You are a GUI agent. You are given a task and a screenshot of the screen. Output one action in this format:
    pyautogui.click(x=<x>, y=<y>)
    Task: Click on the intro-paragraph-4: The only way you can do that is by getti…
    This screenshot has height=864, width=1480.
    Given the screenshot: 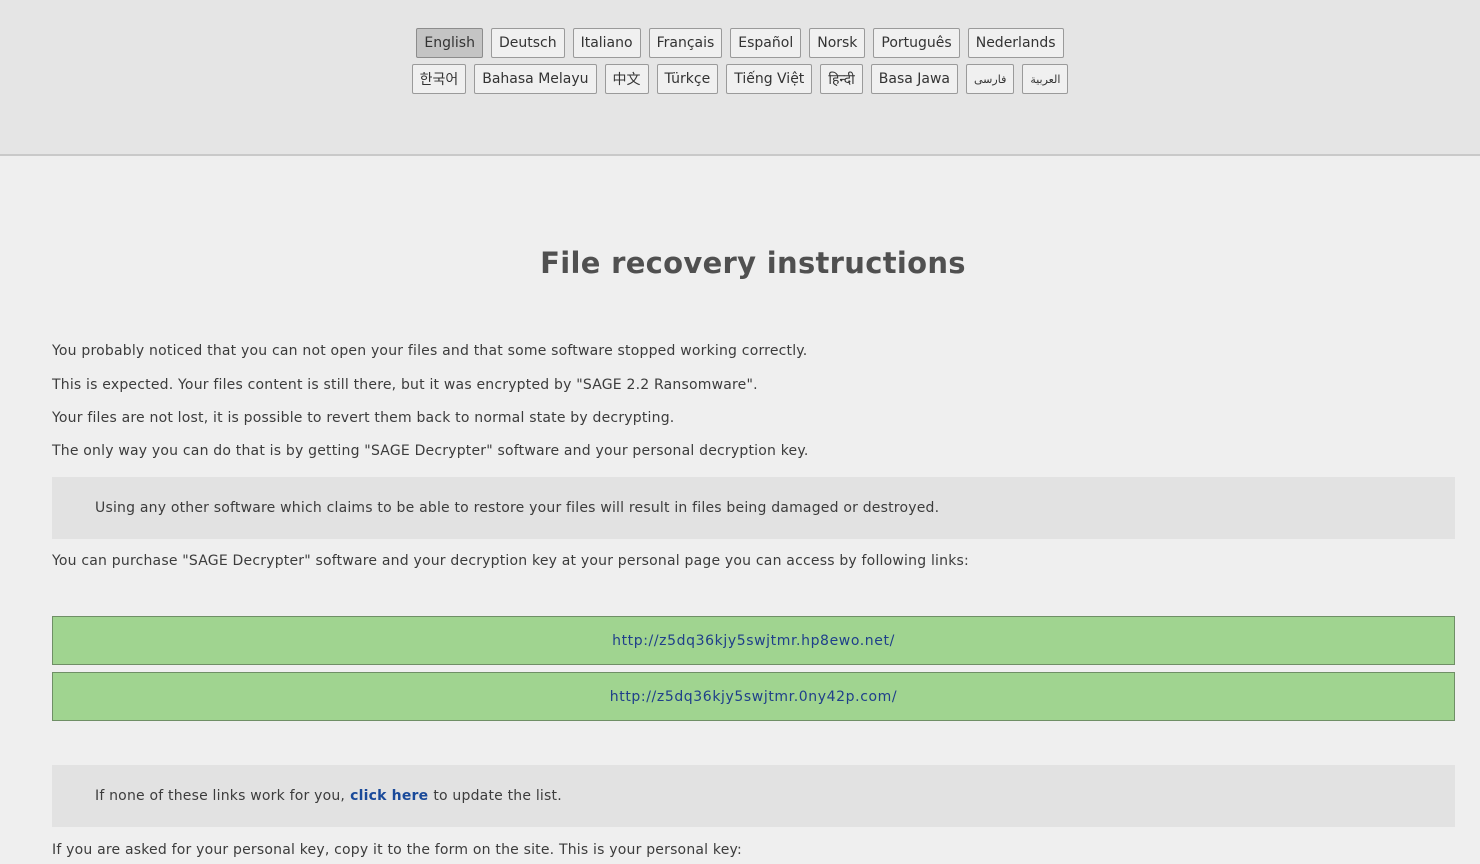 What is the action you would take?
    pyautogui.click(x=430, y=451)
    